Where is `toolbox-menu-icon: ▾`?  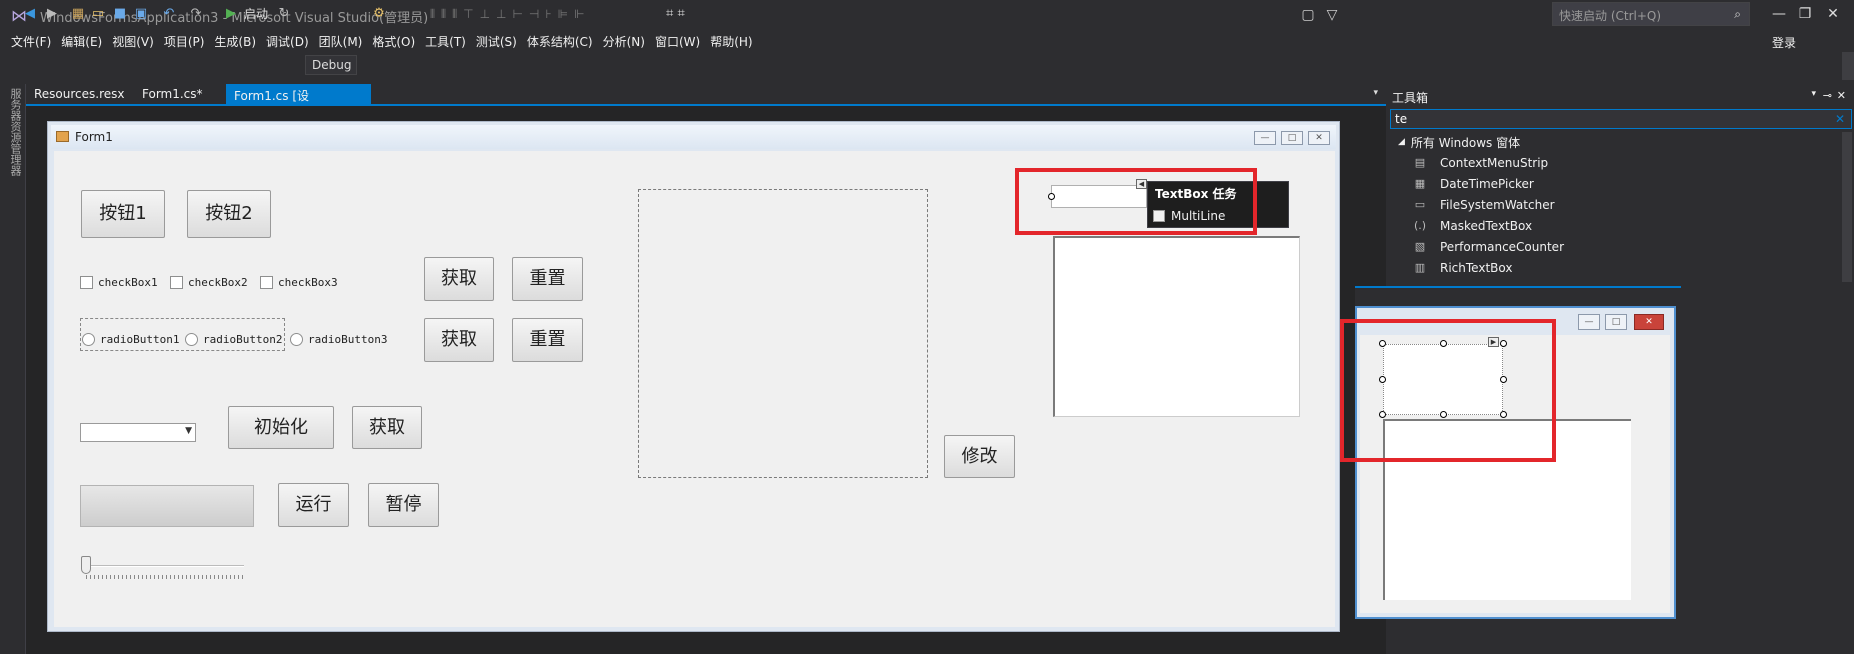
toolbox-menu-icon: ▾ is located at coordinates (1813, 94).